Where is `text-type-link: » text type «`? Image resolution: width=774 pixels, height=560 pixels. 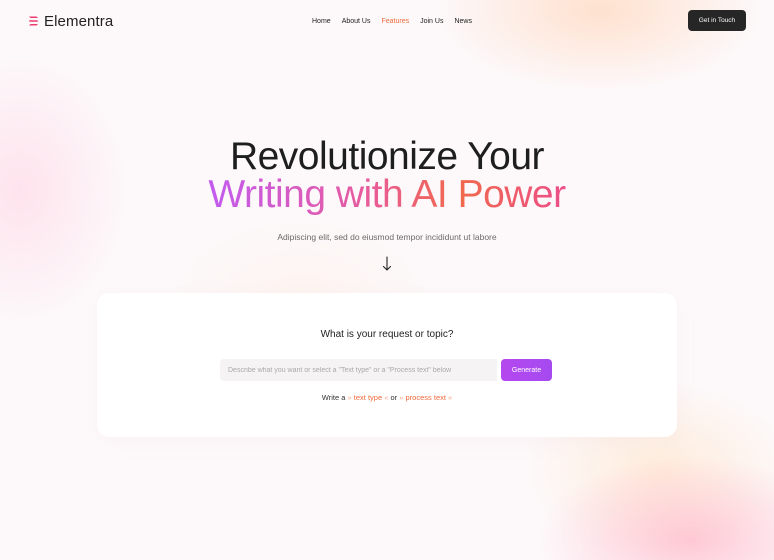 text-type-link: » text type « is located at coordinates (368, 397).